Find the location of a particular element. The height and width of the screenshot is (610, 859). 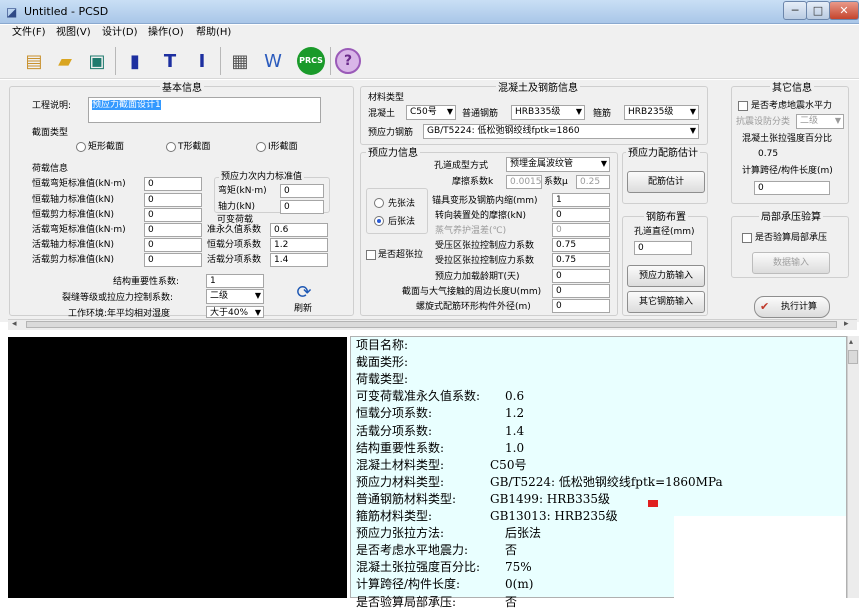

load-age-label: 预应力加载龄期T(天) is located at coordinates (477, 277).